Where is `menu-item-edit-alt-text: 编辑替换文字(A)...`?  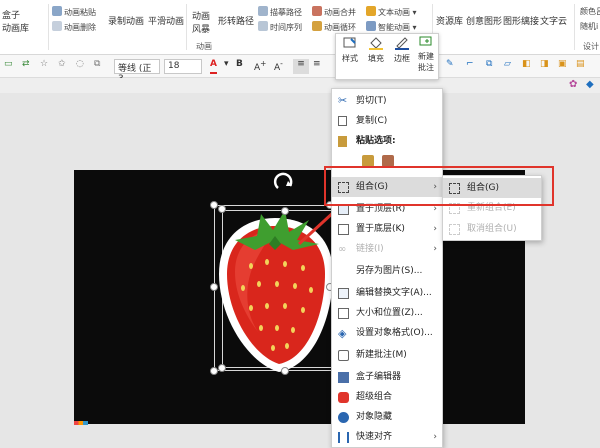
menu-item-edit-alt-text: 编辑替换文字(A)... is located at coordinates (387, 293).